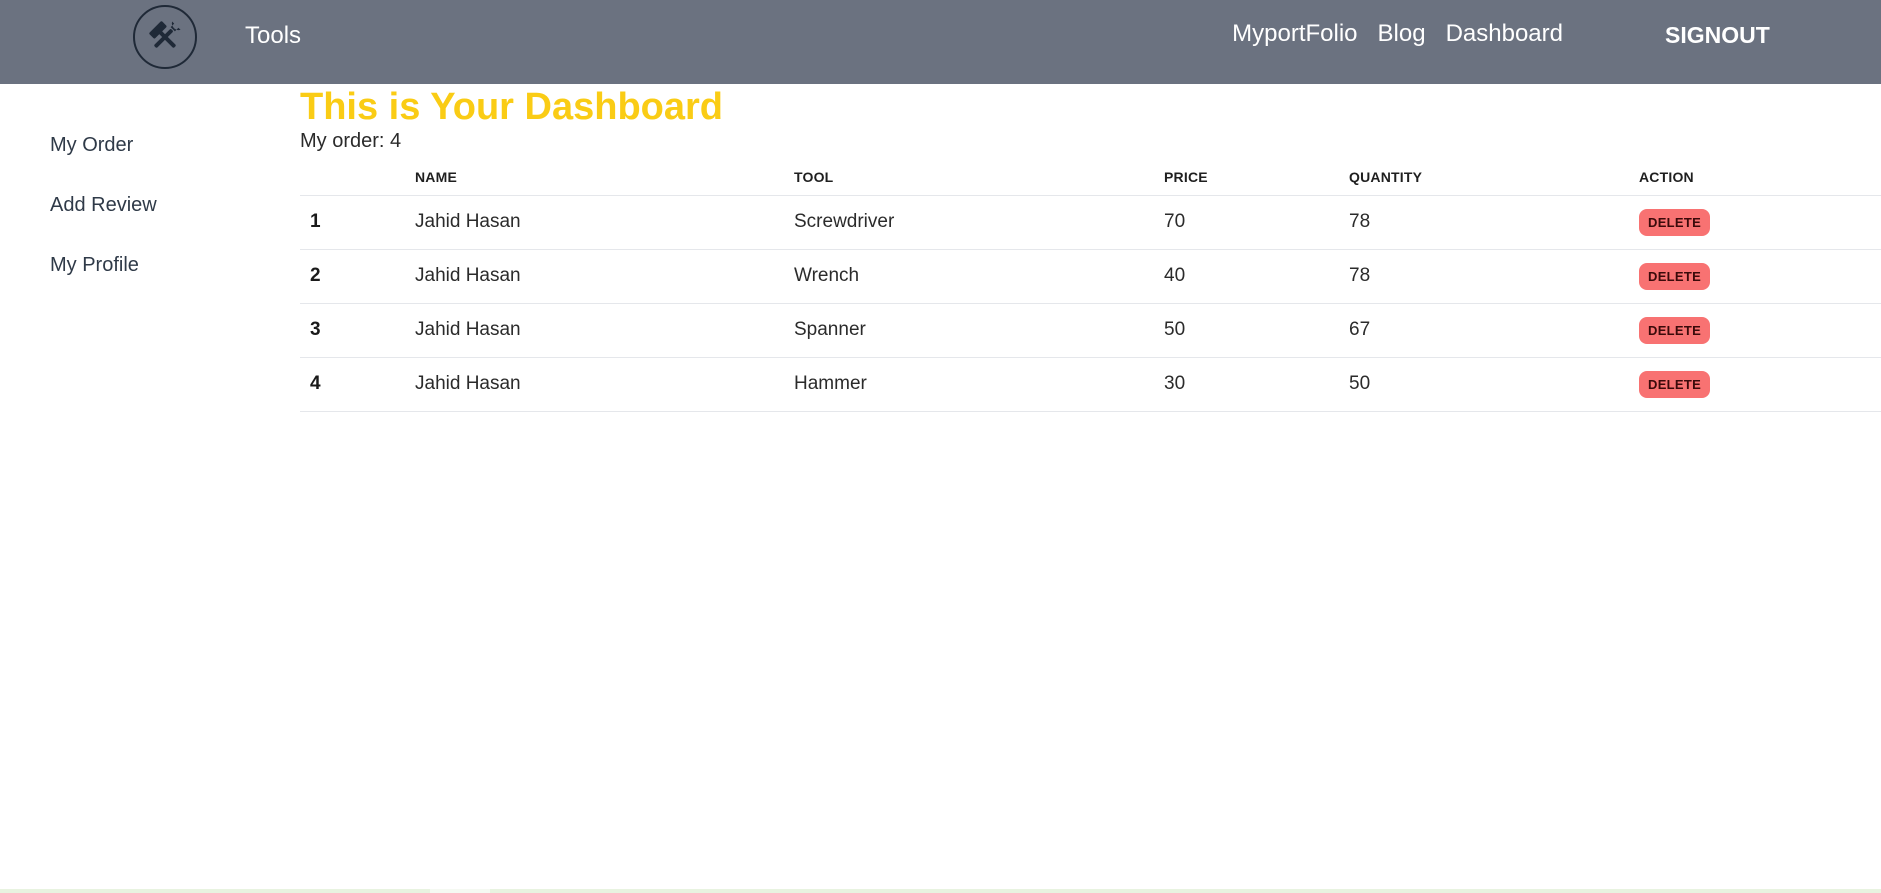  I want to click on row-tool: Hammer, so click(969, 384).